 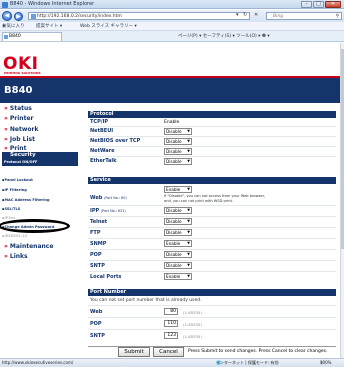 I want to click on zoom-text: 100%, so click(x=326, y=362).